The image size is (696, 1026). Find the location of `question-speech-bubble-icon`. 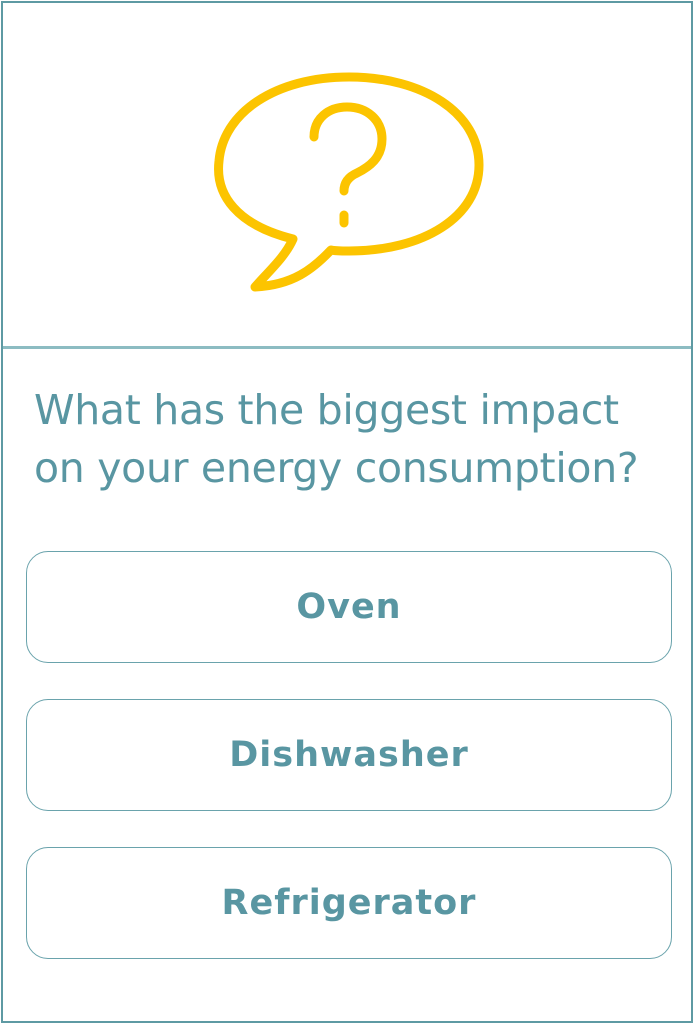

question-speech-bubble-icon is located at coordinates (349, 182).